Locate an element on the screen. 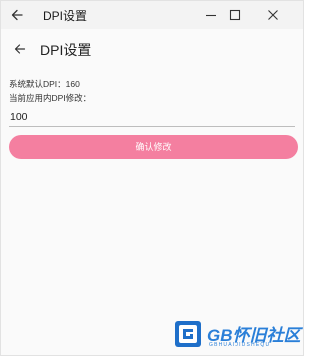 The height and width of the screenshot is (356, 320). back-button is located at coordinates (20, 49).